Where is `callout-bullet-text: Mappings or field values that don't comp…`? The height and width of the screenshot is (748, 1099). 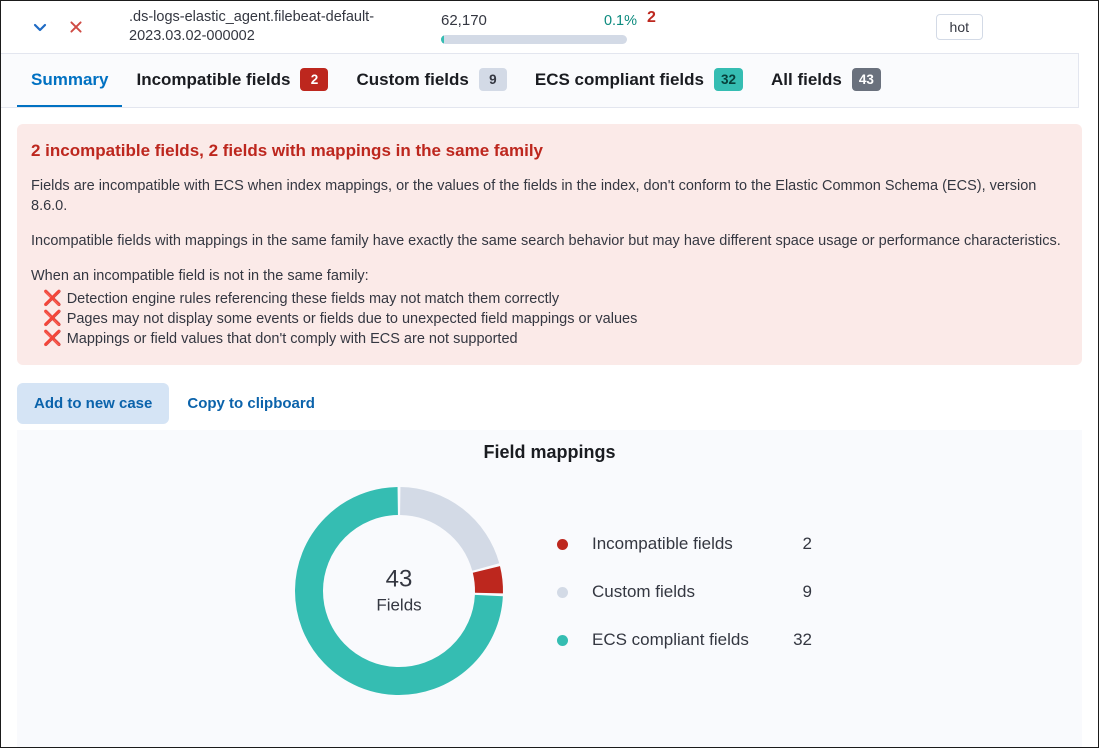
callout-bullet-text: Mappings or field values that don't comp… is located at coordinates (292, 339).